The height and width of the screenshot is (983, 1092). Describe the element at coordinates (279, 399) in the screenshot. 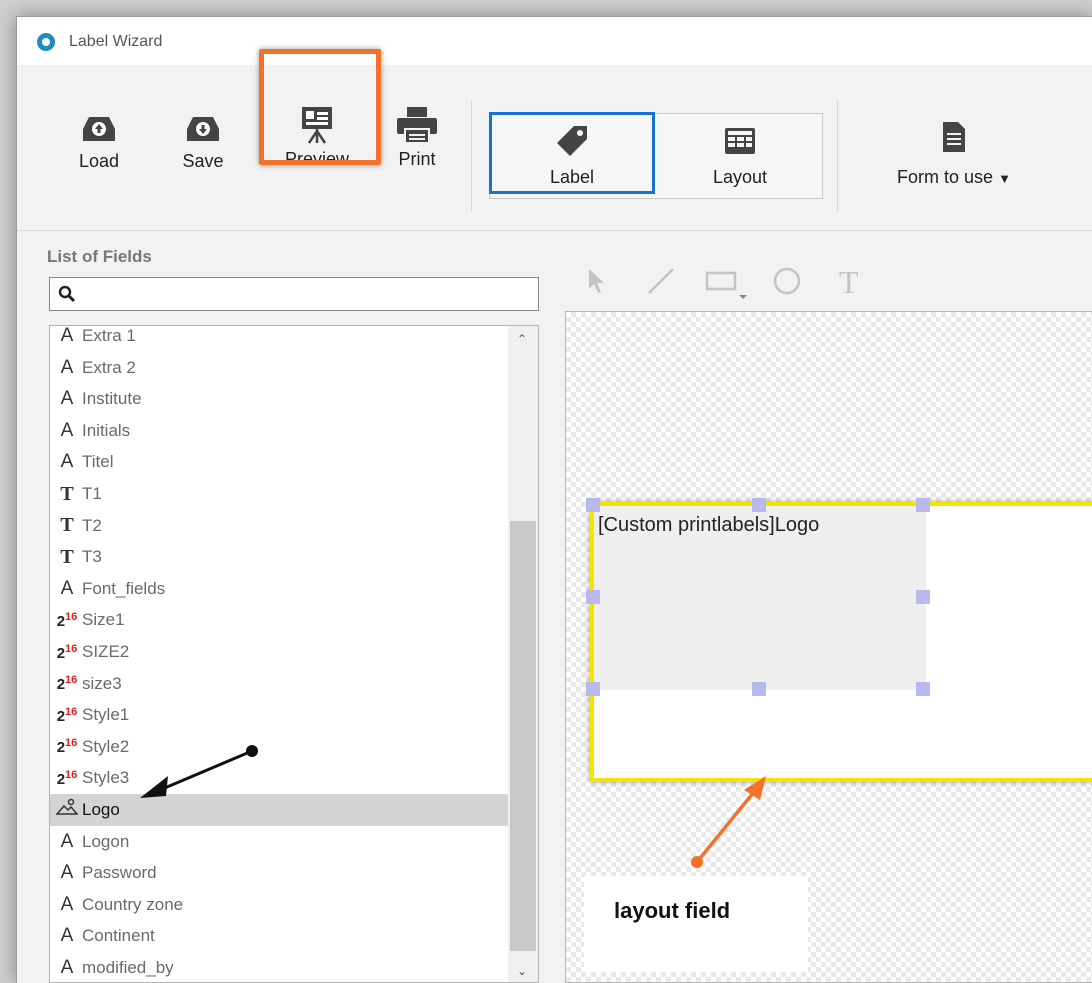

I see `list-item: A Institute` at that location.